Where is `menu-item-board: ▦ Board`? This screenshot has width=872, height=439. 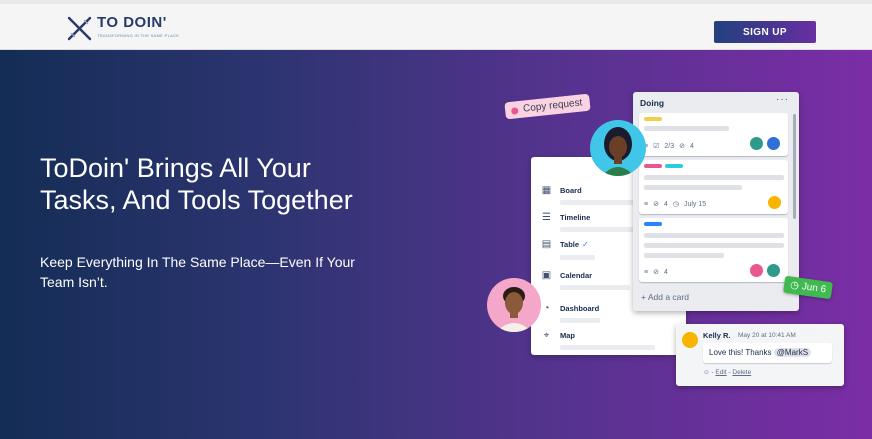
menu-item-board: ▦ Board is located at coordinates (561, 190).